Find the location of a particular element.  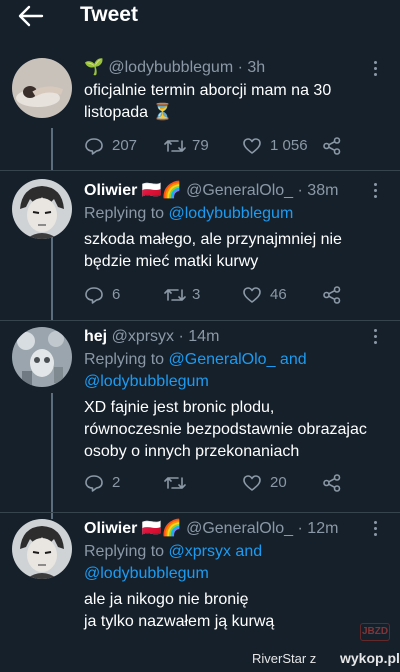

user-handle: @lodybubblegum is located at coordinates (170, 67).